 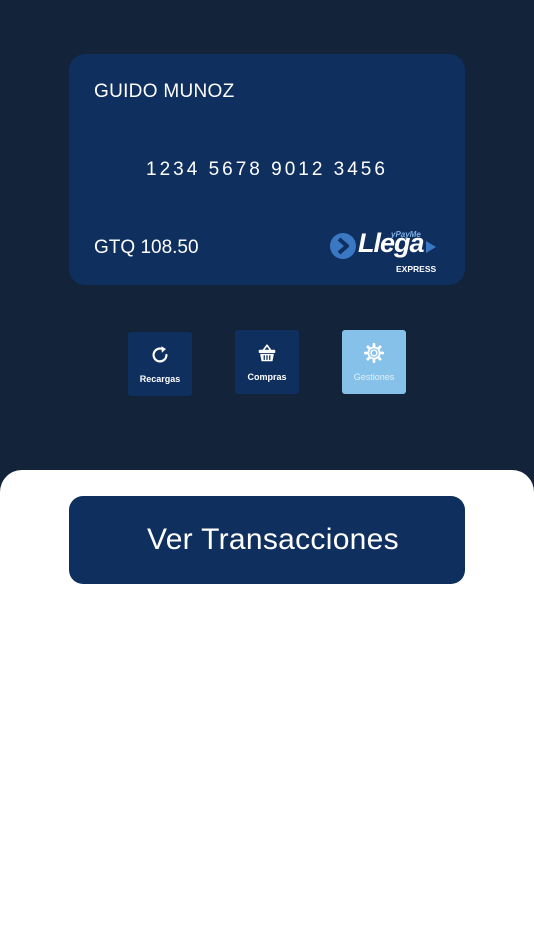 What do you see at coordinates (160, 354) in the screenshot?
I see `refresh-icon` at bounding box center [160, 354].